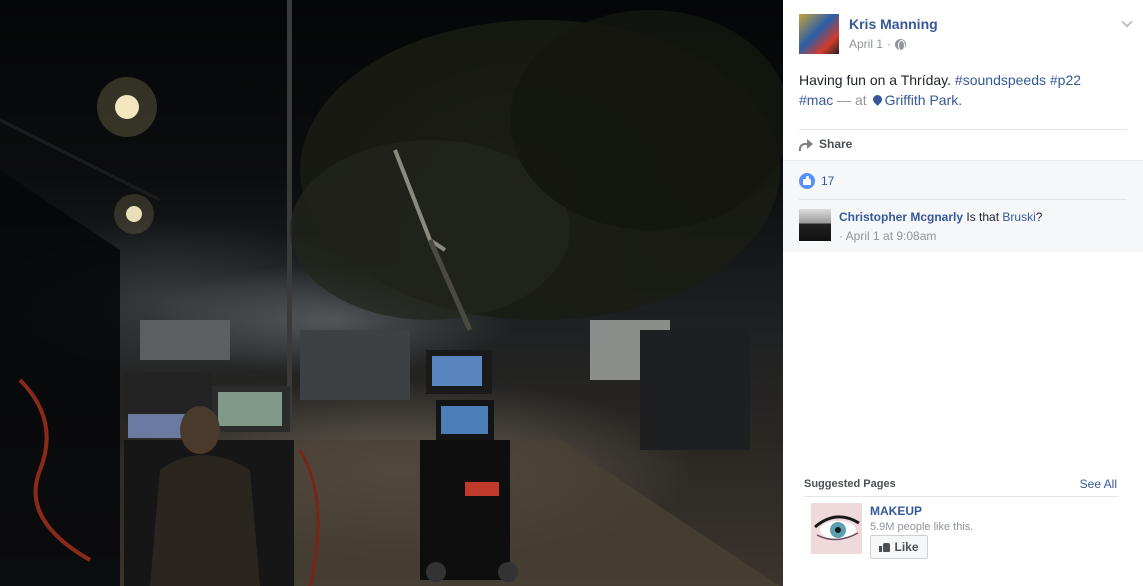  What do you see at coordinates (896, 511) in the screenshot?
I see `page-name-link: MAKEUP` at bounding box center [896, 511].